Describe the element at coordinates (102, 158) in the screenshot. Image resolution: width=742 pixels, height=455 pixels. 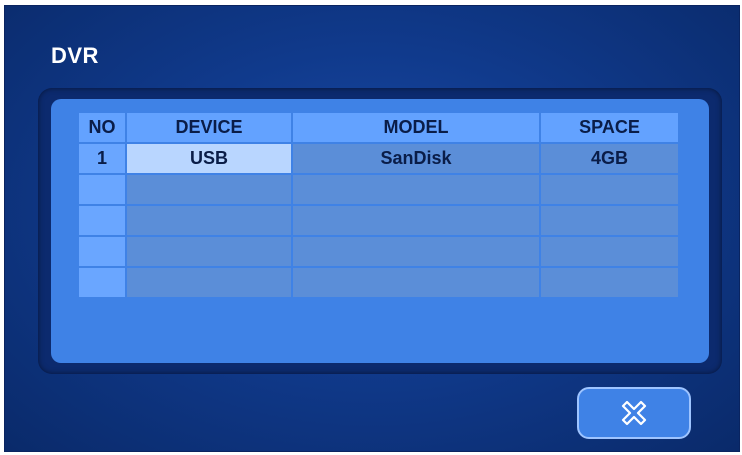
I see `cell-no: 1` at that location.